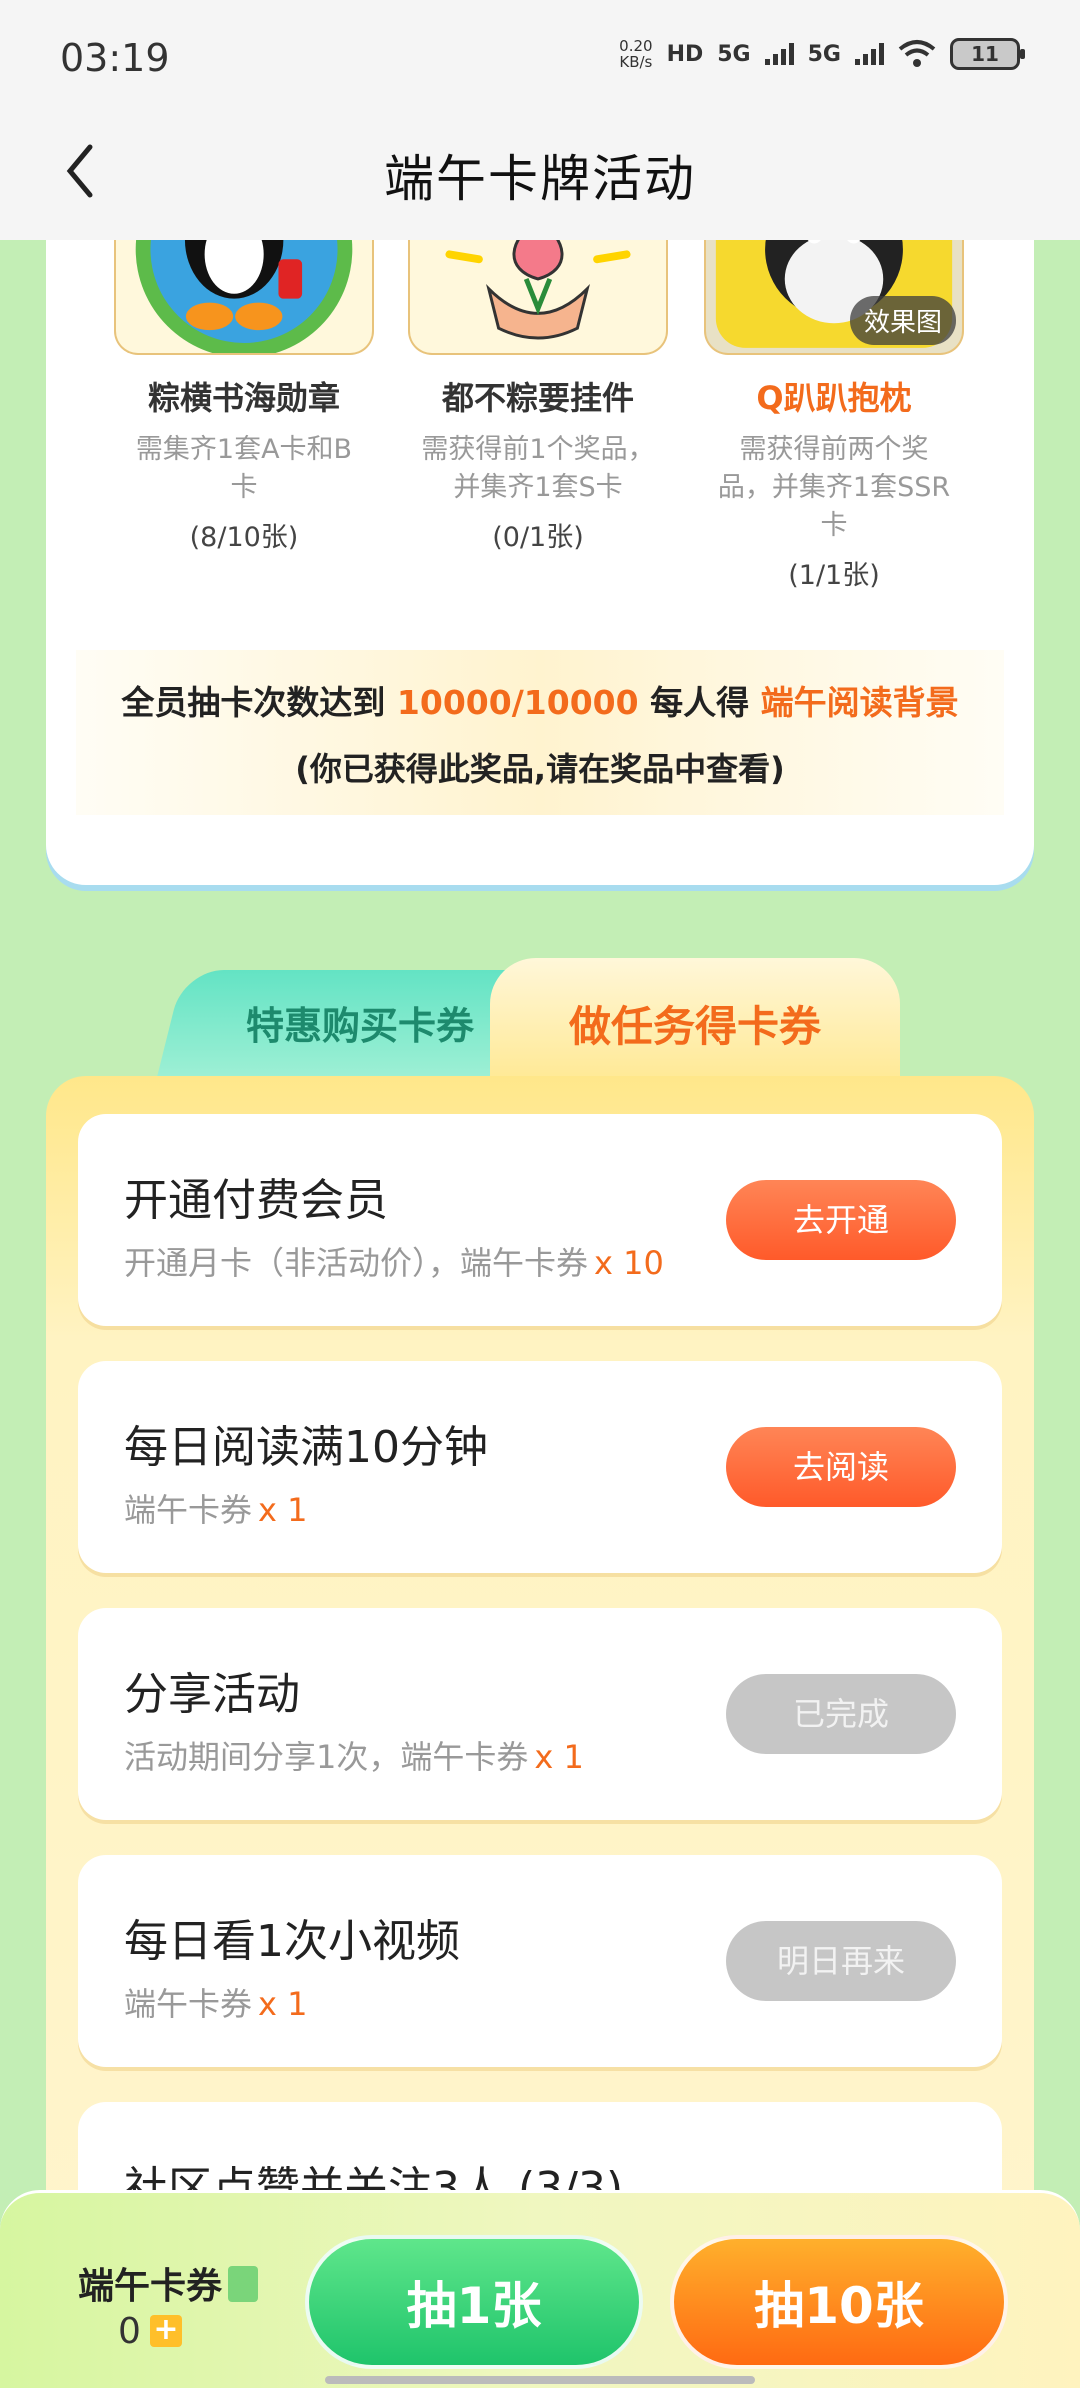 The image size is (1080, 2388). I want to click on ticket-icon, so click(243, 2284).